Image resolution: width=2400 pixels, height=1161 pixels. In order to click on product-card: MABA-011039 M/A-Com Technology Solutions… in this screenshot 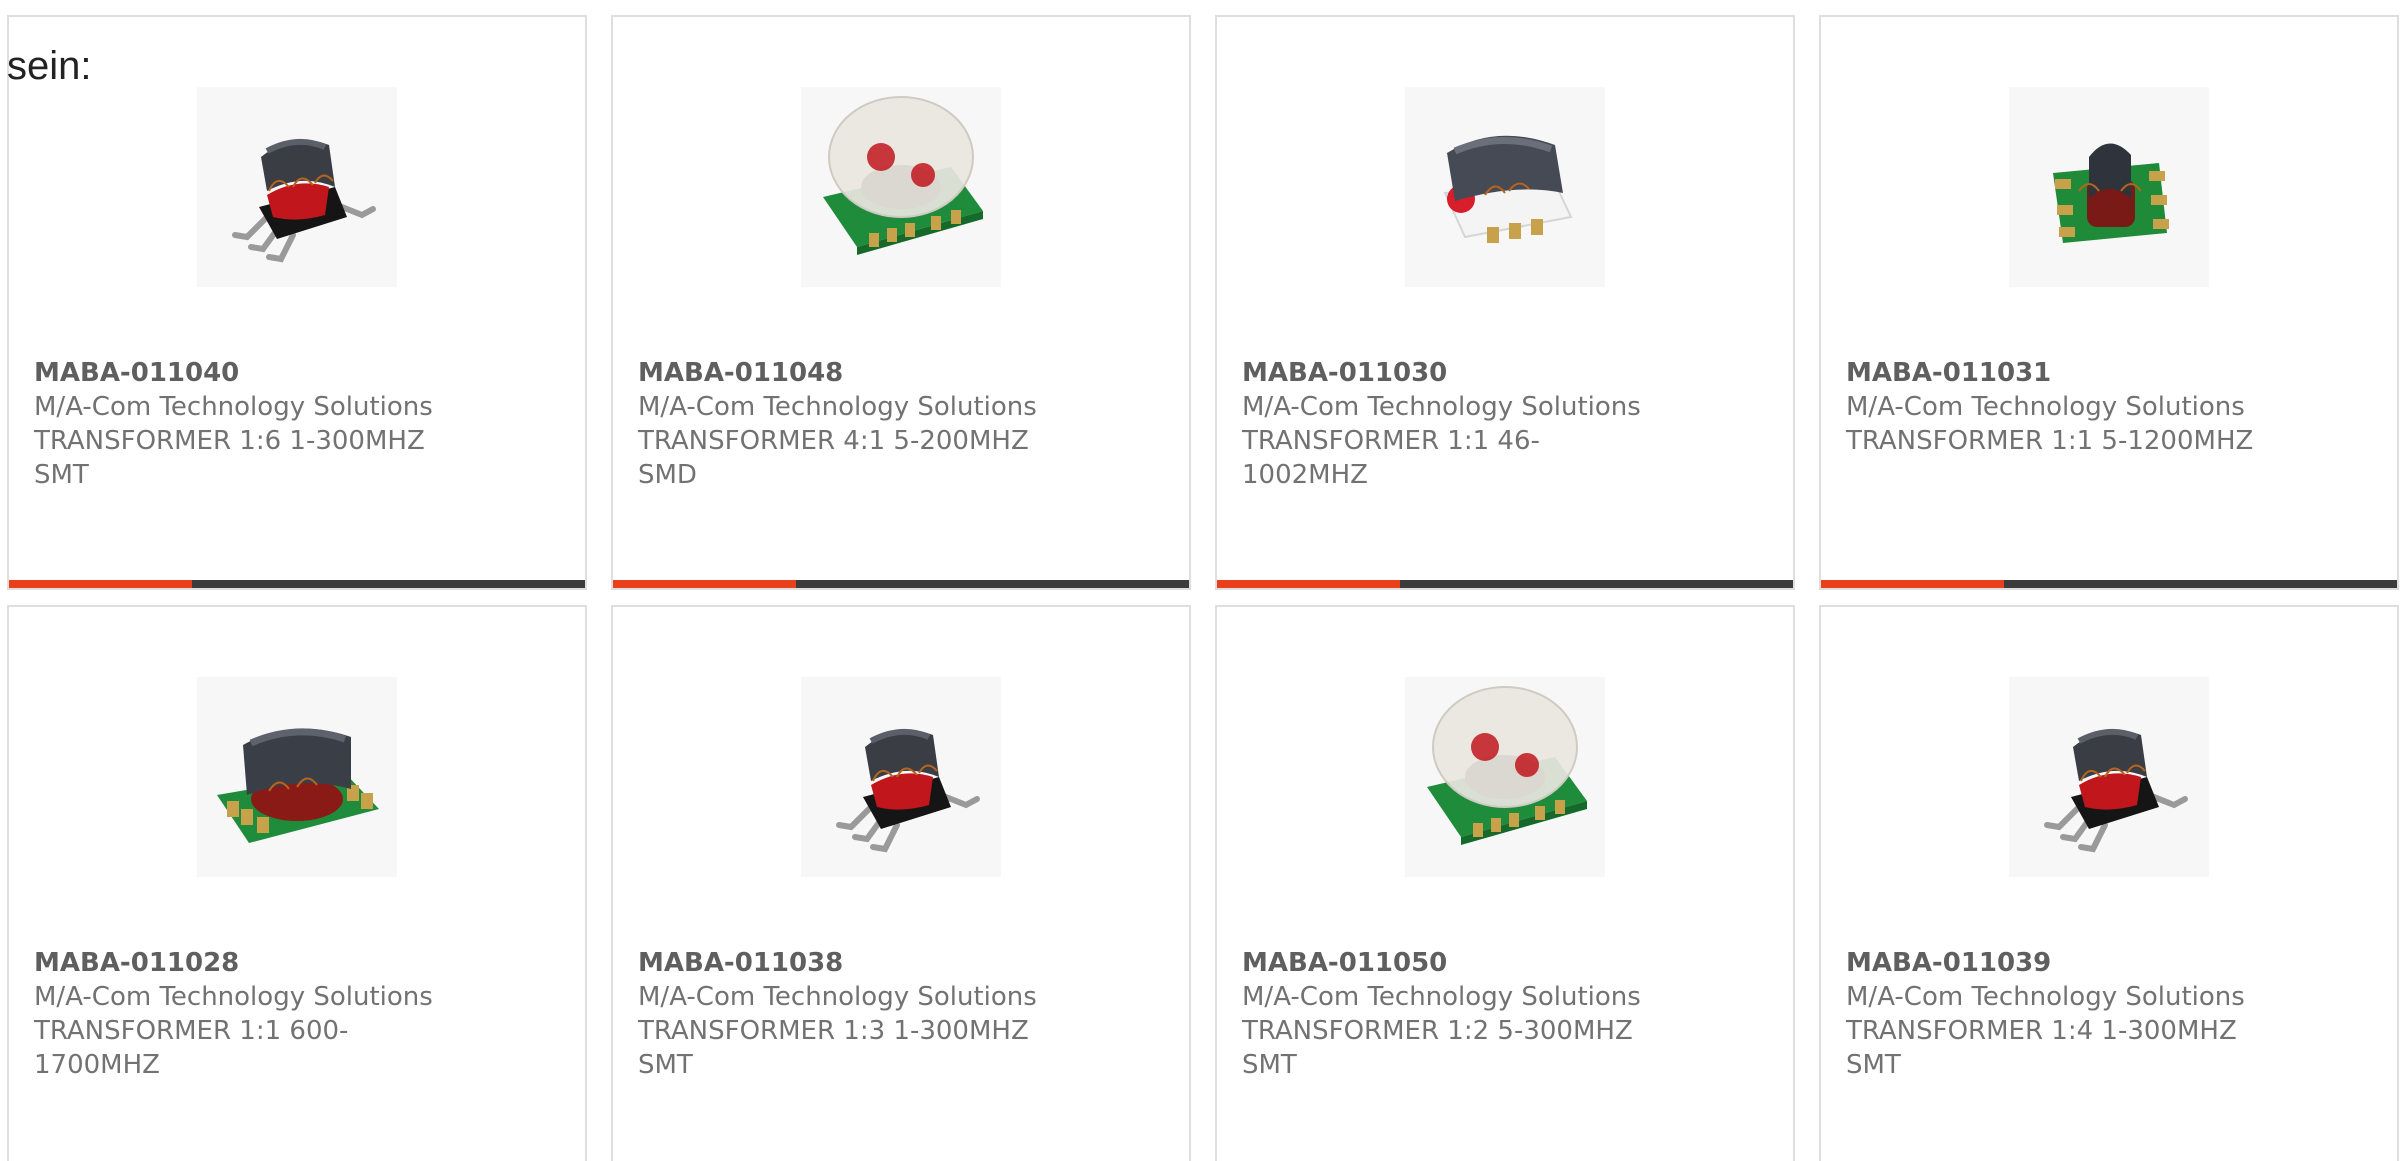, I will do `click(2109, 883)`.